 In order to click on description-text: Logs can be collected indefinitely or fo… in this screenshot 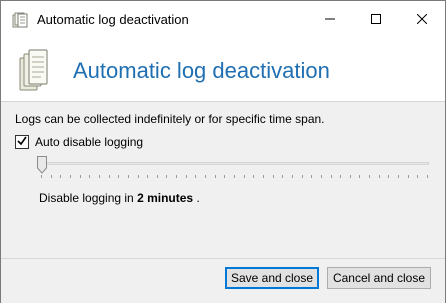, I will do `click(170, 119)`.